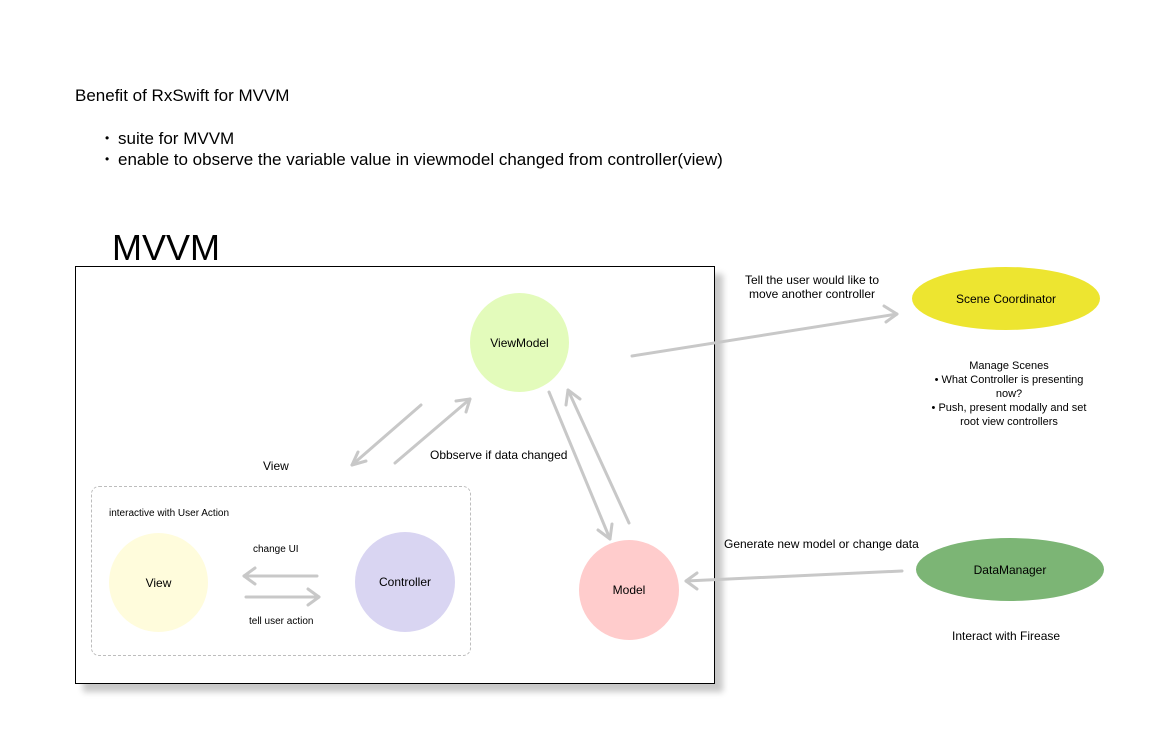  Describe the element at coordinates (1006, 636) in the screenshot. I see `interact-label: Interact with Firease` at that location.